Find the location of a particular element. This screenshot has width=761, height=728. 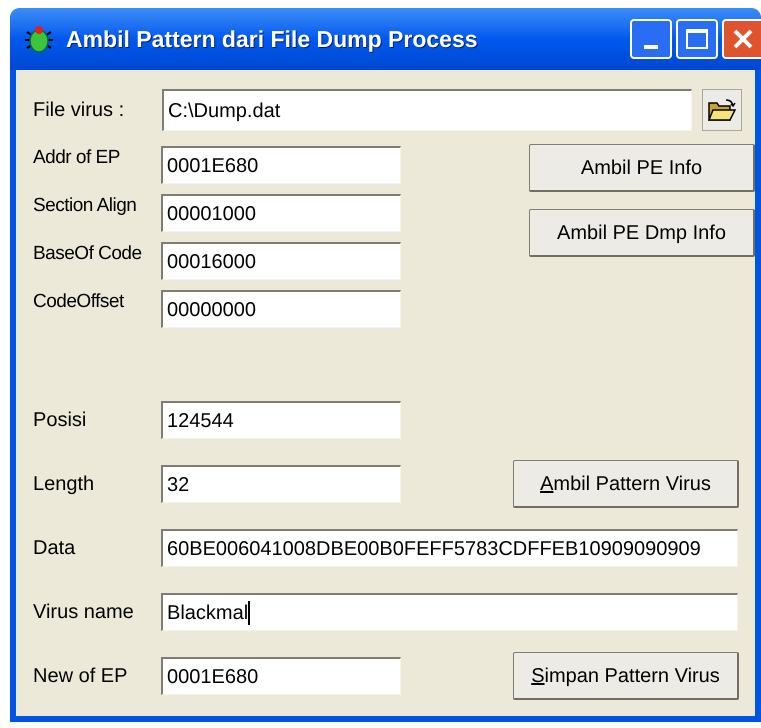

field-label: Posisi is located at coordinates (60, 420).